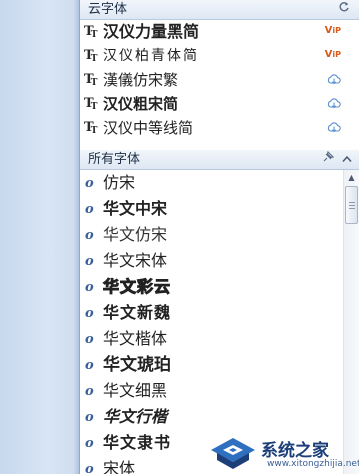  What do you see at coordinates (233, 453) in the screenshot?
I see `watermark-logo-icon` at bounding box center [233, 453].